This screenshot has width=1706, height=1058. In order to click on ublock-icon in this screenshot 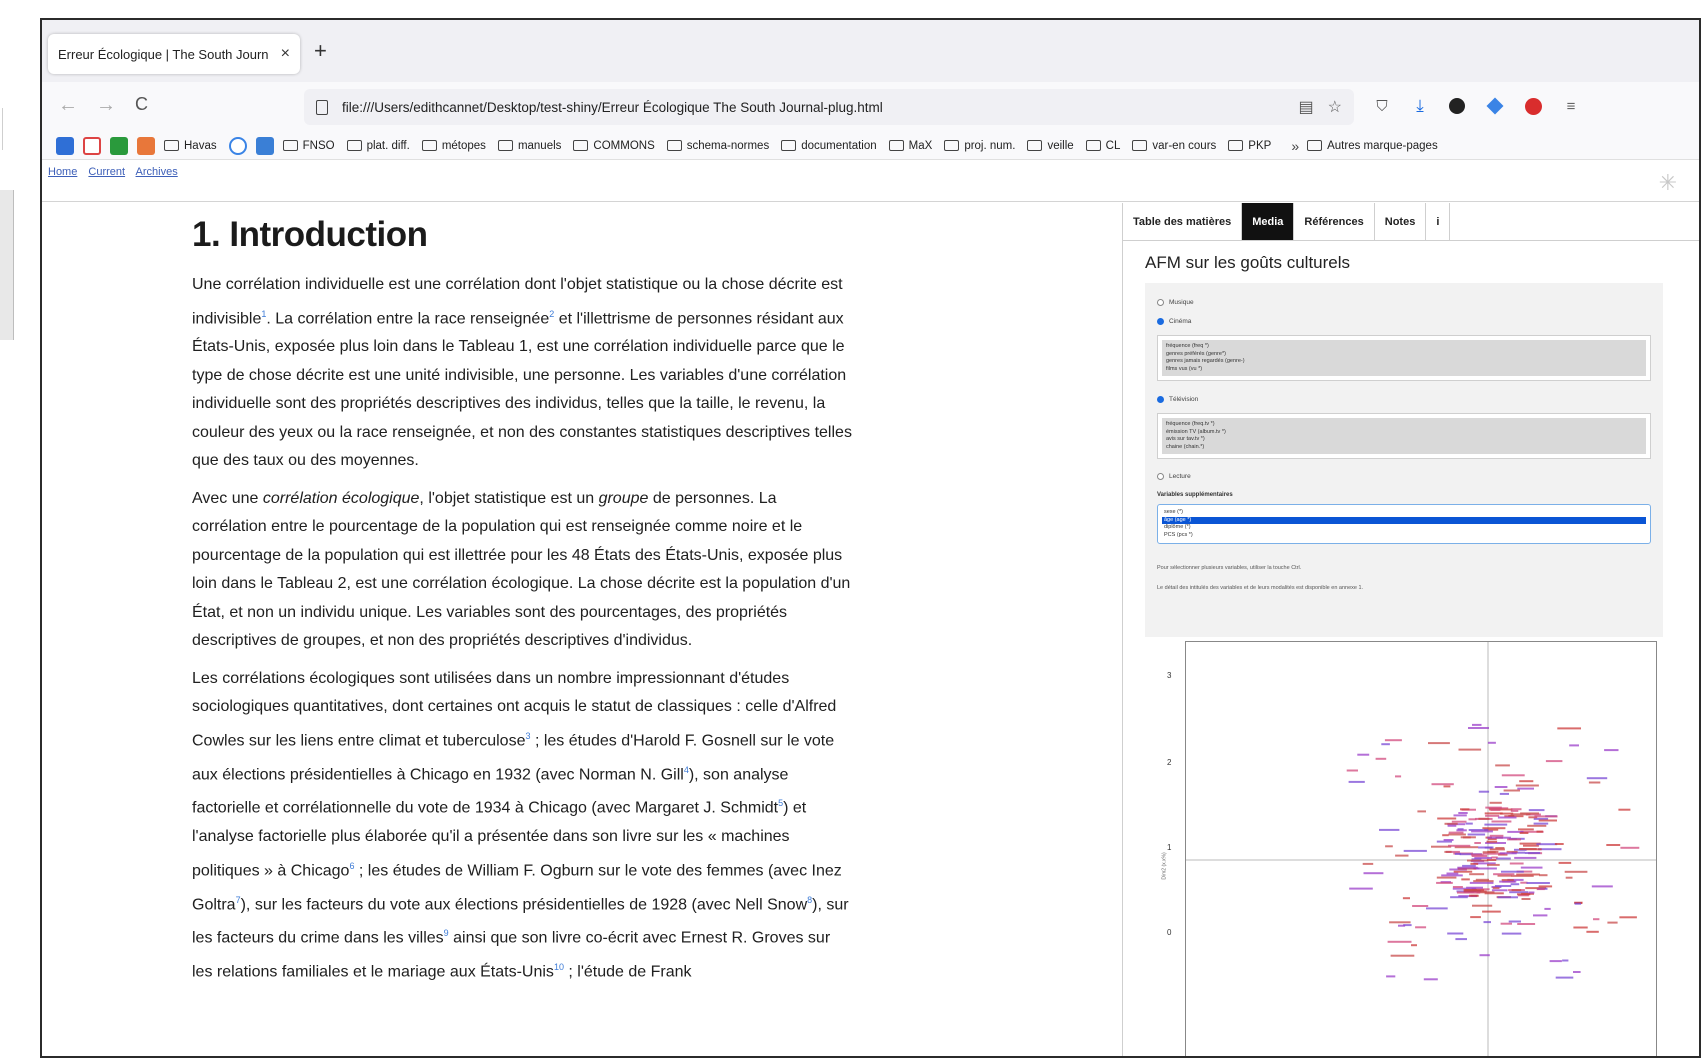, I will do `click(1533, 106)`.